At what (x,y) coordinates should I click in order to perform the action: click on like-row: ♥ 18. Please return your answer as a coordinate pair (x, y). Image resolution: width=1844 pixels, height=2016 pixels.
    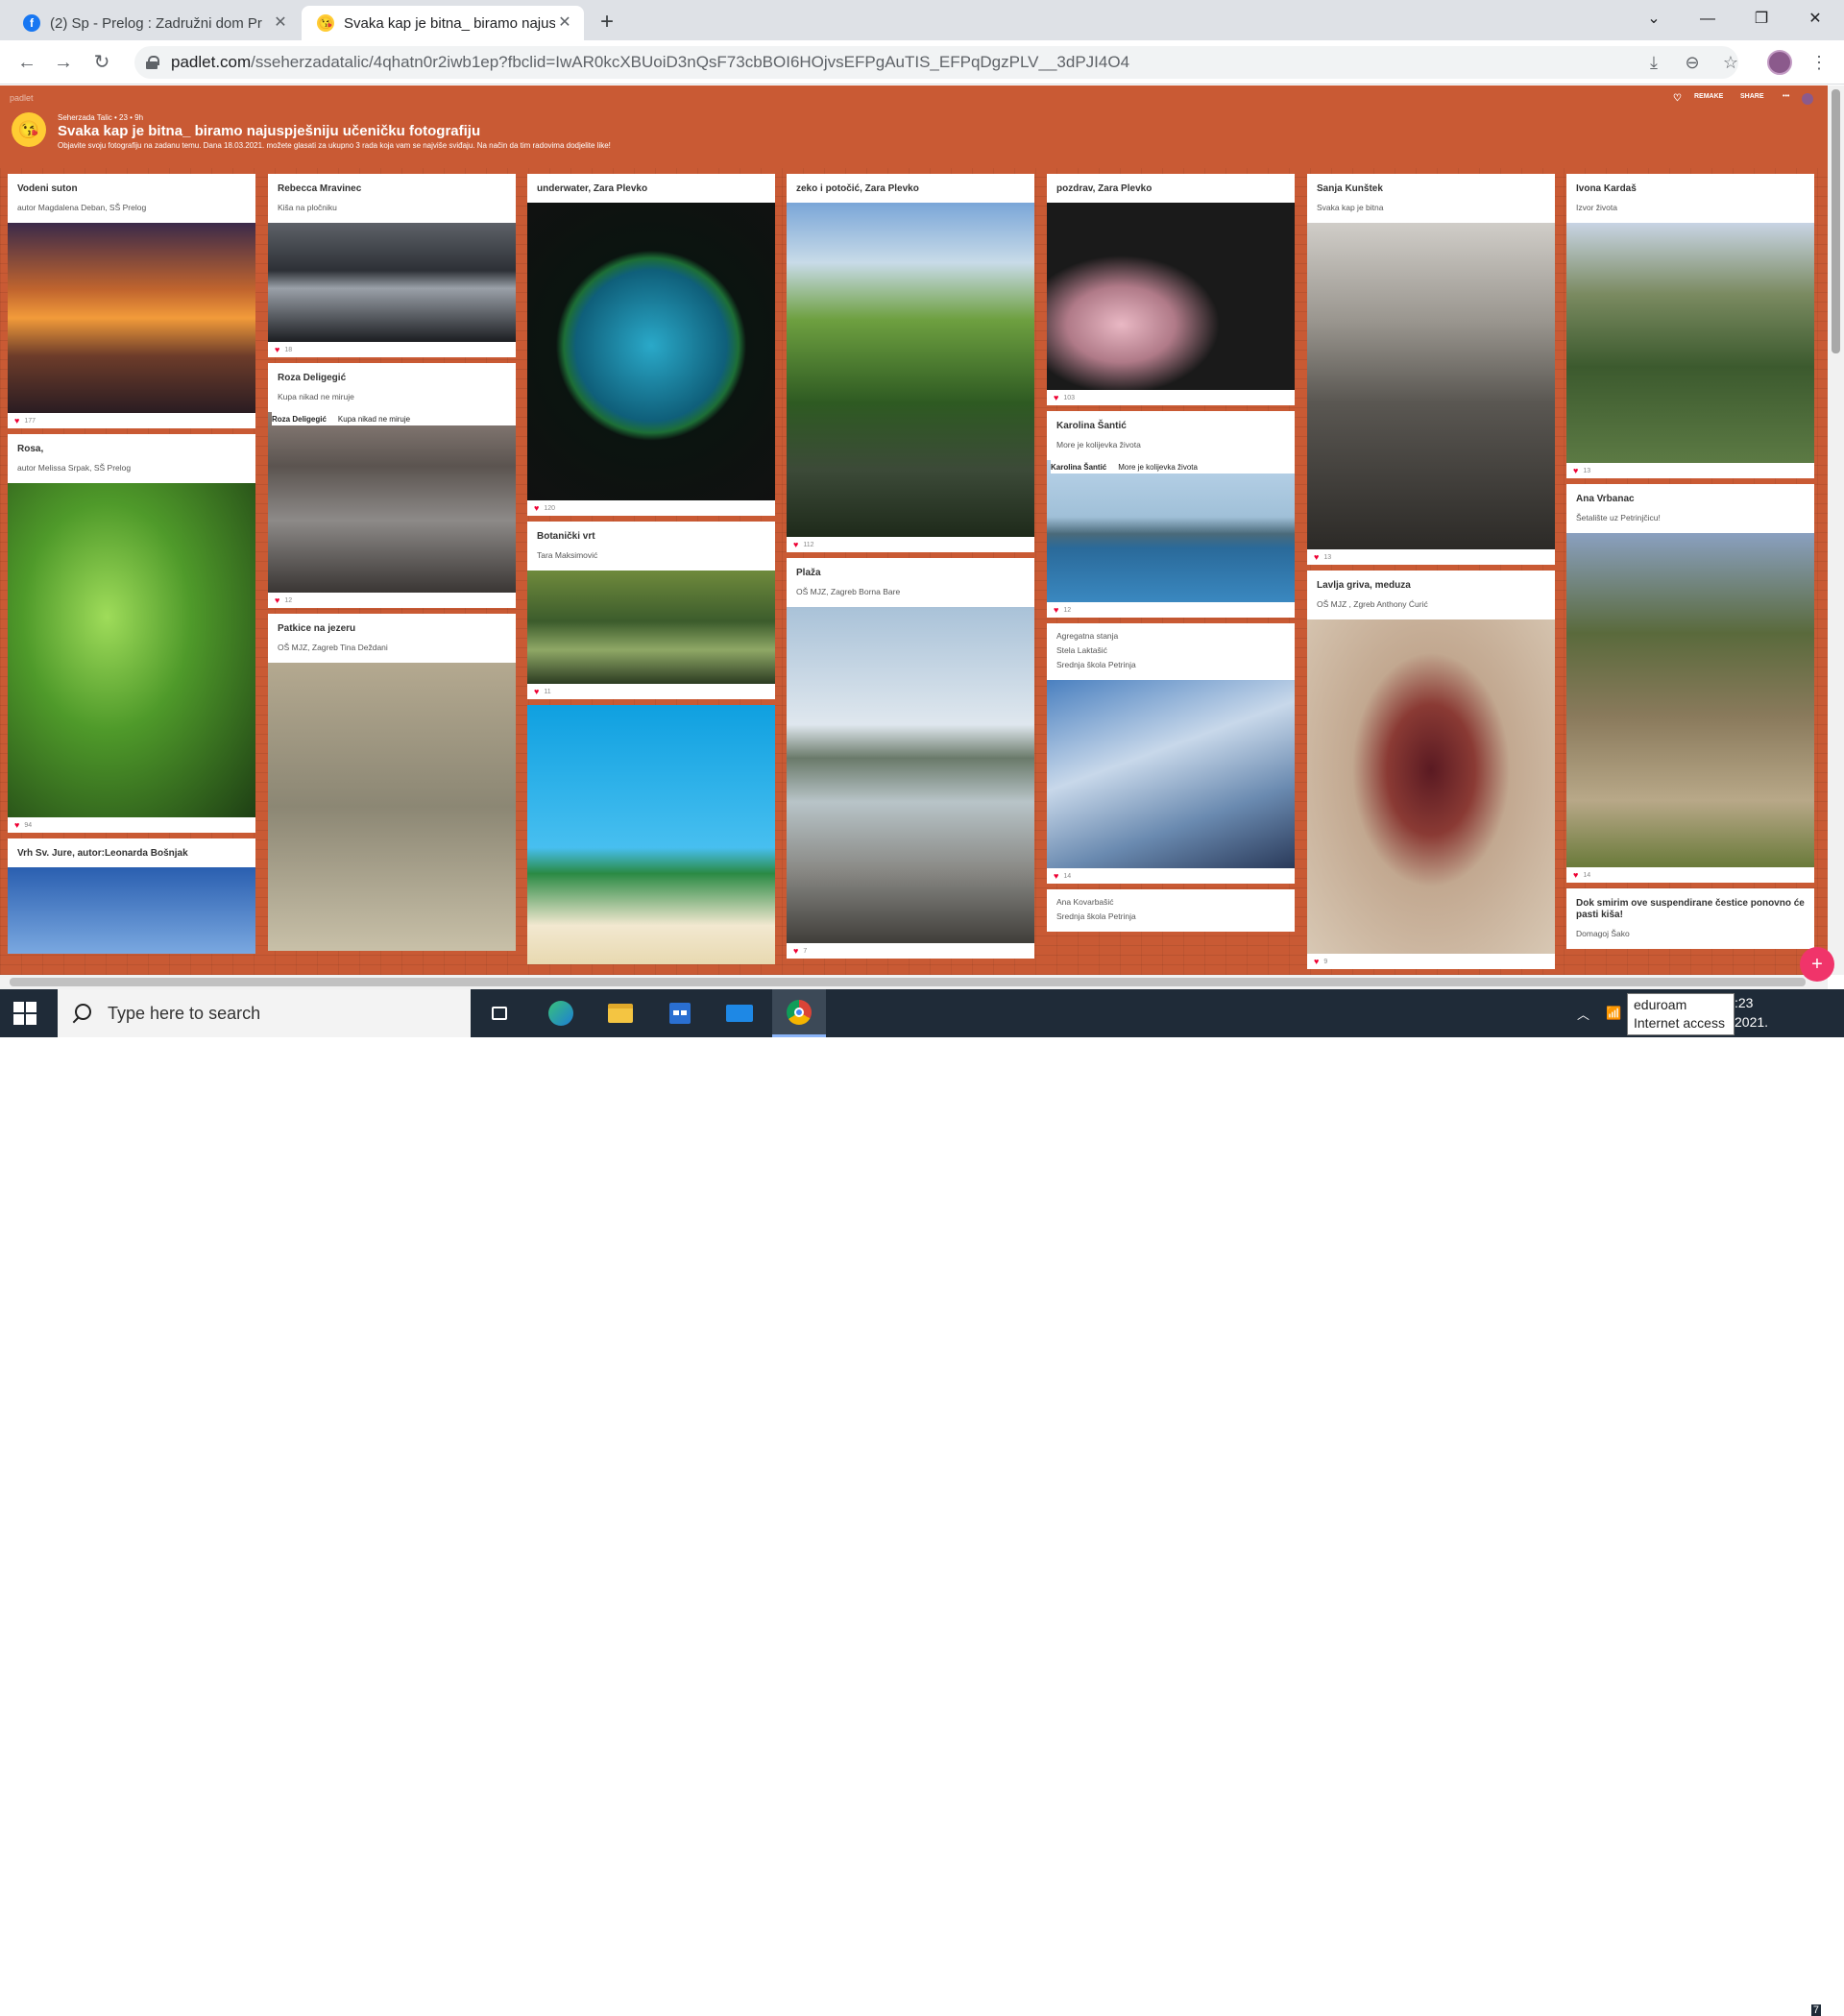
    Looking at the image, I should click on (392, 349).